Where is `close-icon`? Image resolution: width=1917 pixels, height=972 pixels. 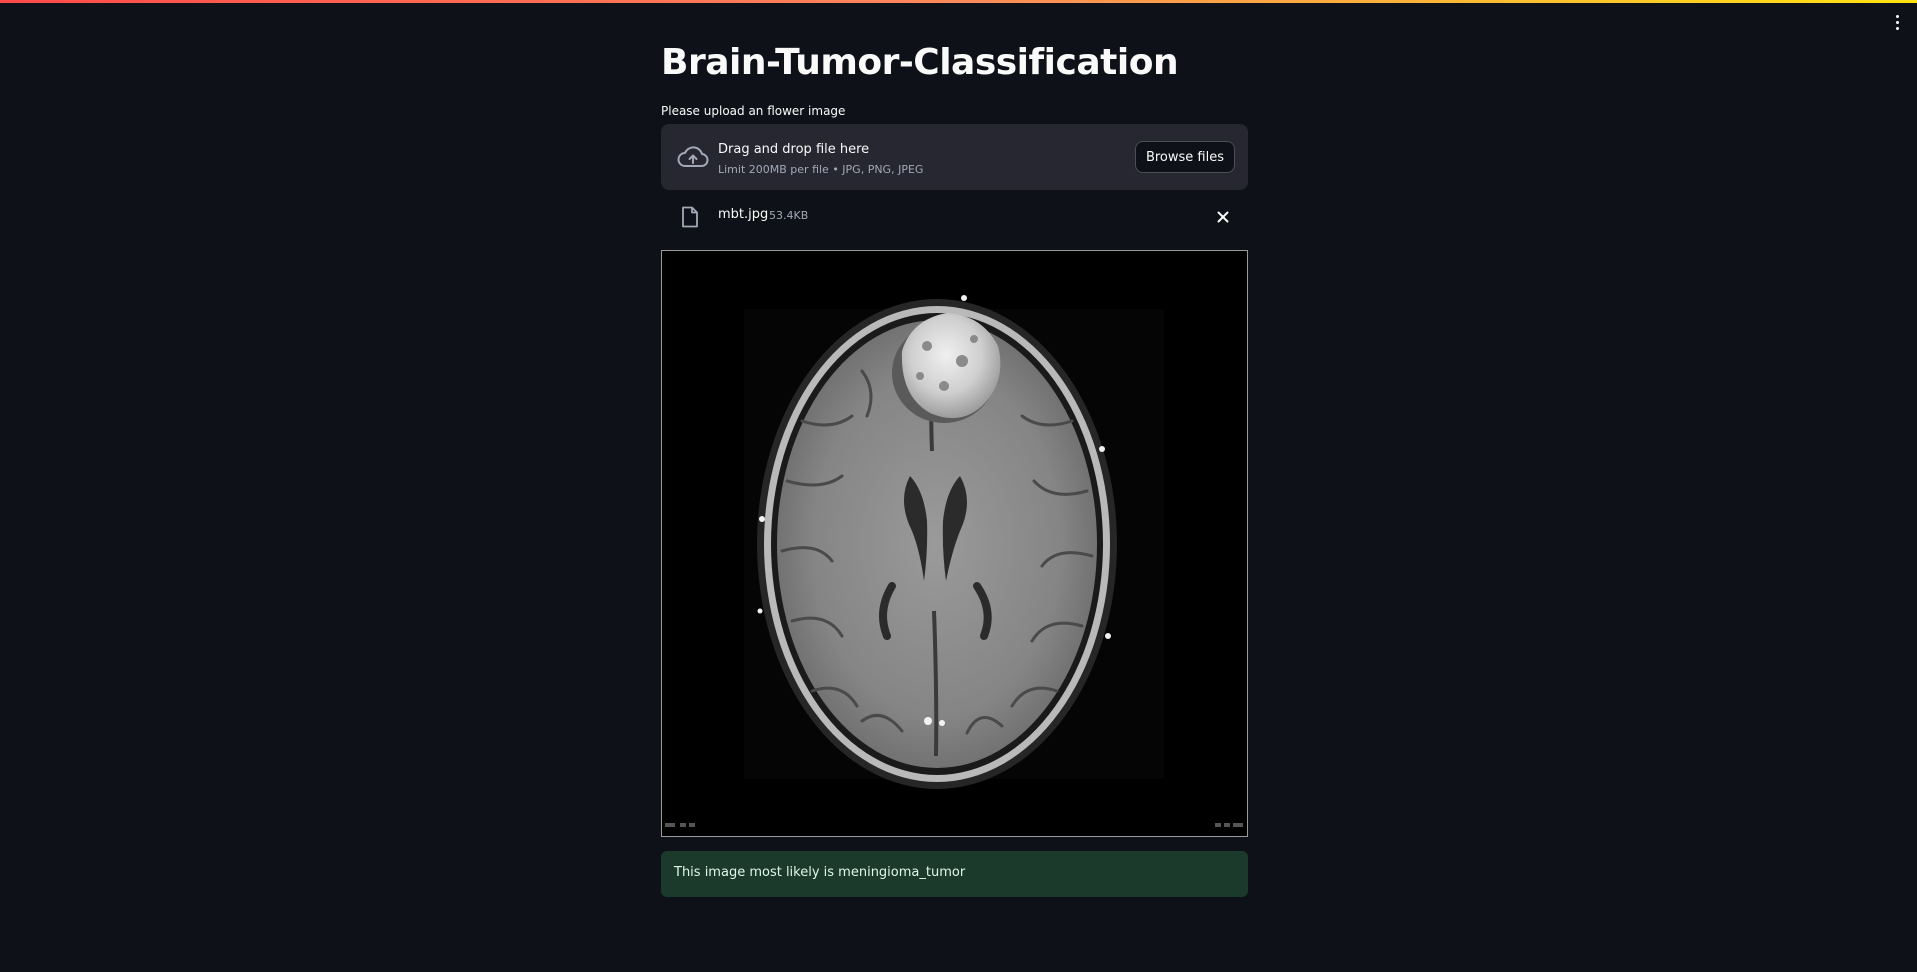 close-icon is located at coordinates (1223, 217).